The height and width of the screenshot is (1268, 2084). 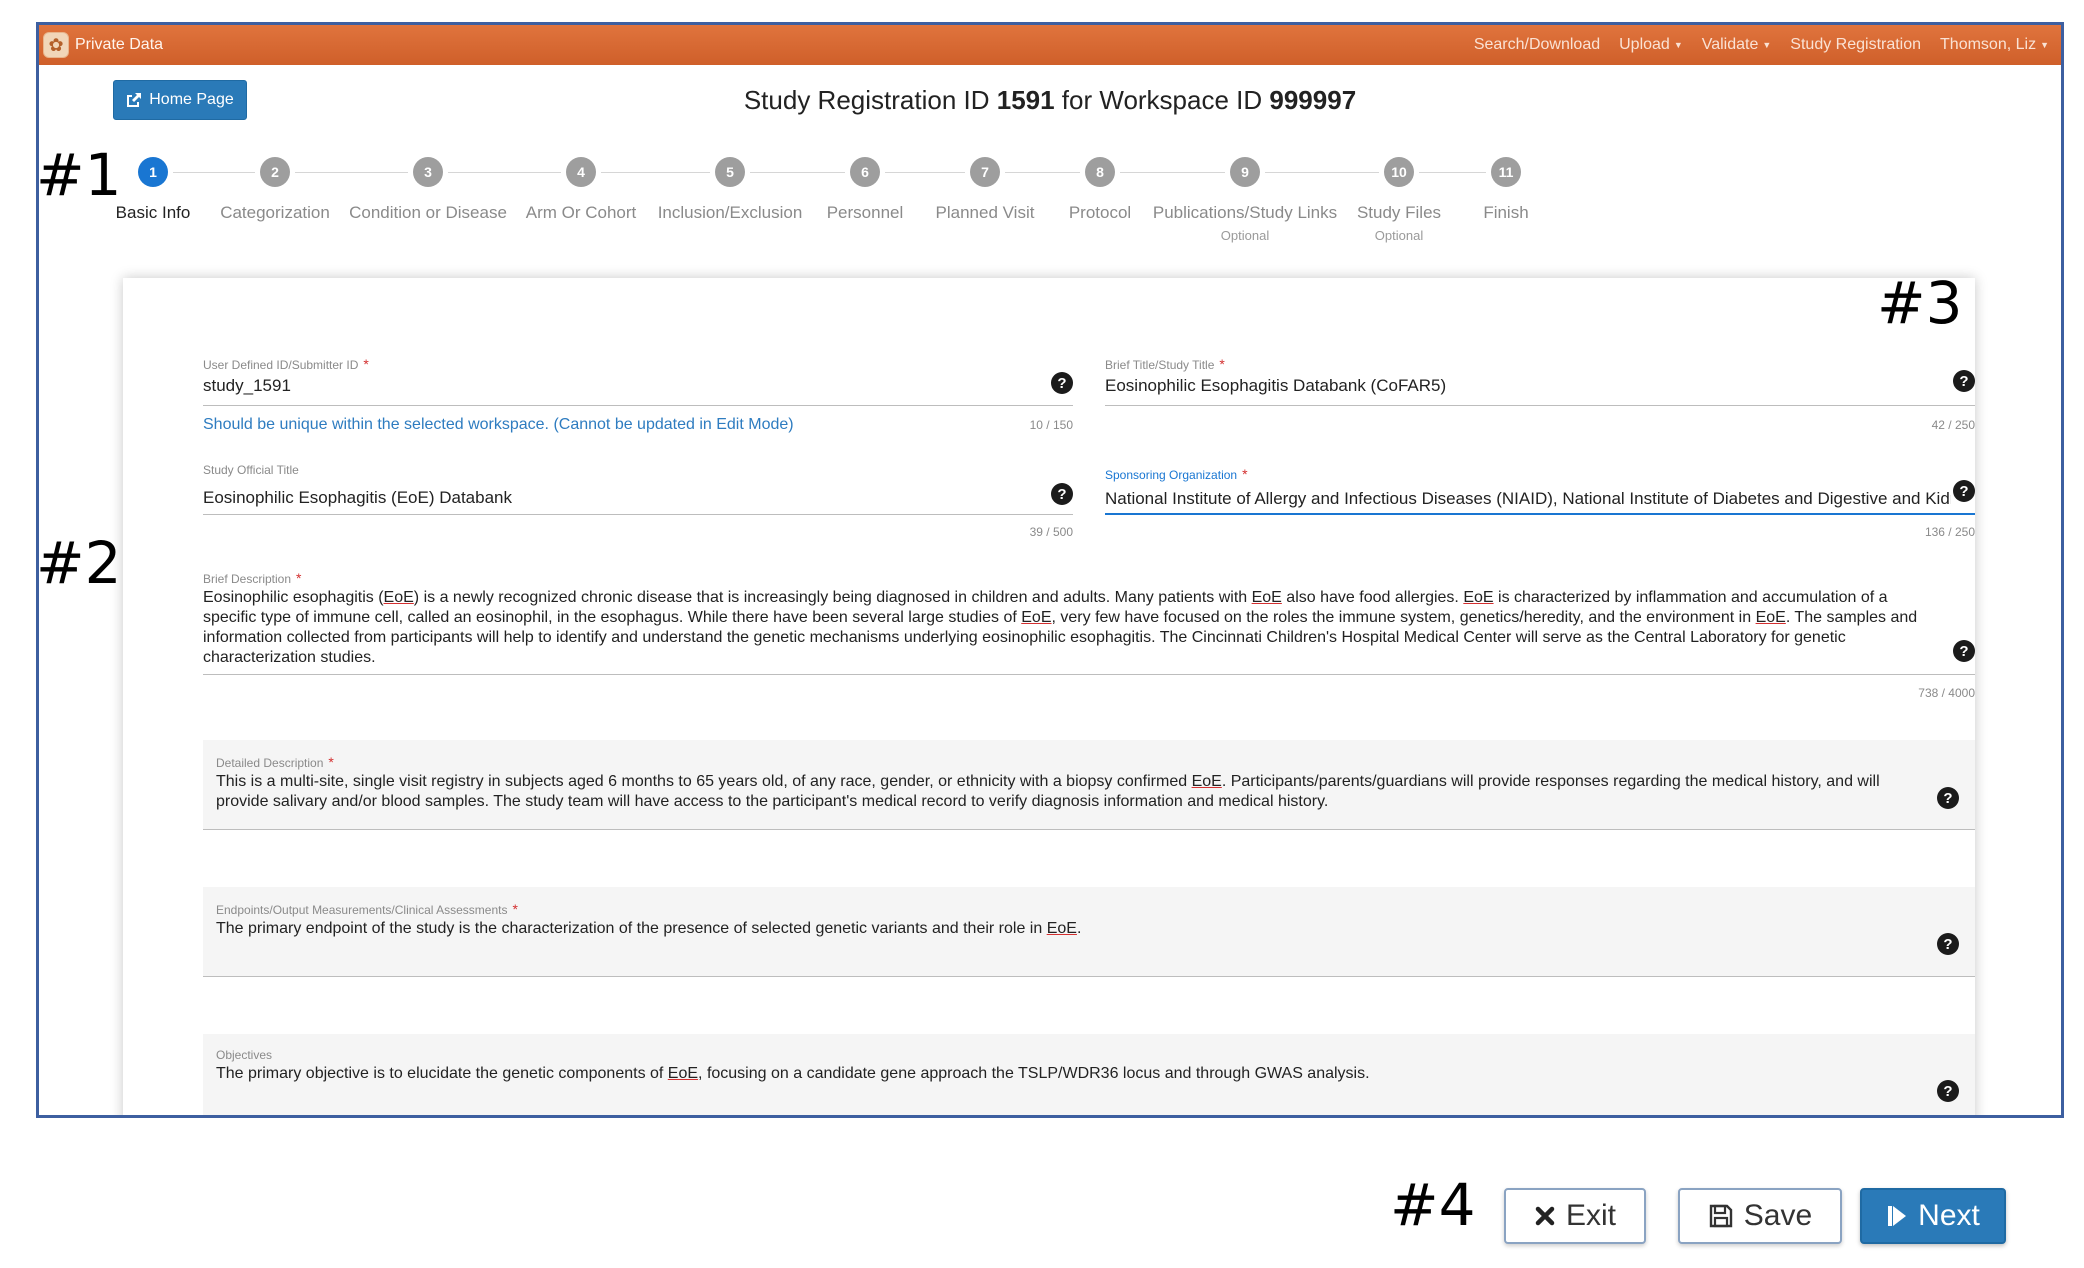 What do you see at coordinates (1162, 100) in the screenshot?
I see `title-middle: for Workspace ID` at bounding box center [1162, 100].